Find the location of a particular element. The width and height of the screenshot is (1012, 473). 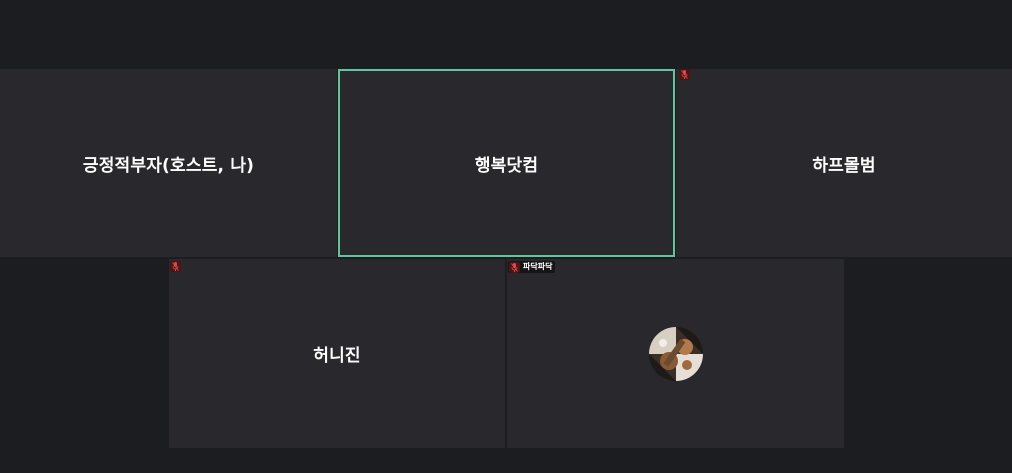

participant-name: 허니진 is located at coordinates (337, 356).